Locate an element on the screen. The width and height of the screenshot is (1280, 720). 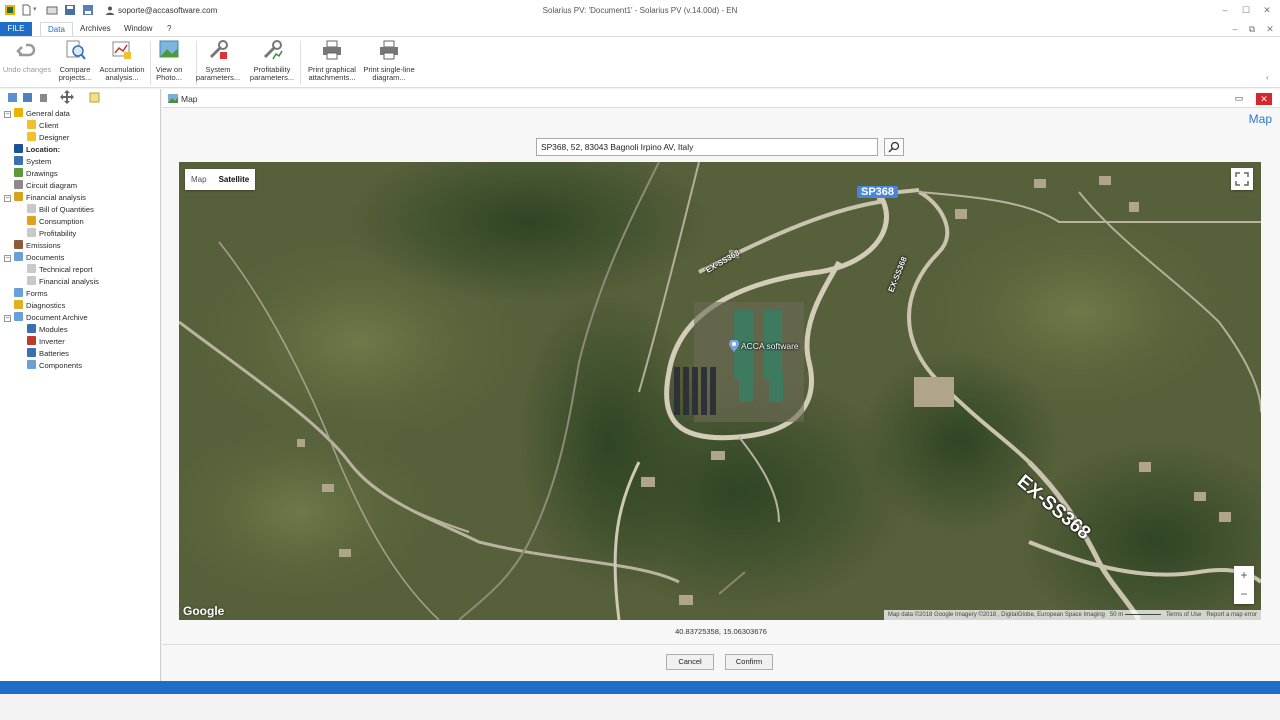
address-search-input is located at coordinates (707, 147).